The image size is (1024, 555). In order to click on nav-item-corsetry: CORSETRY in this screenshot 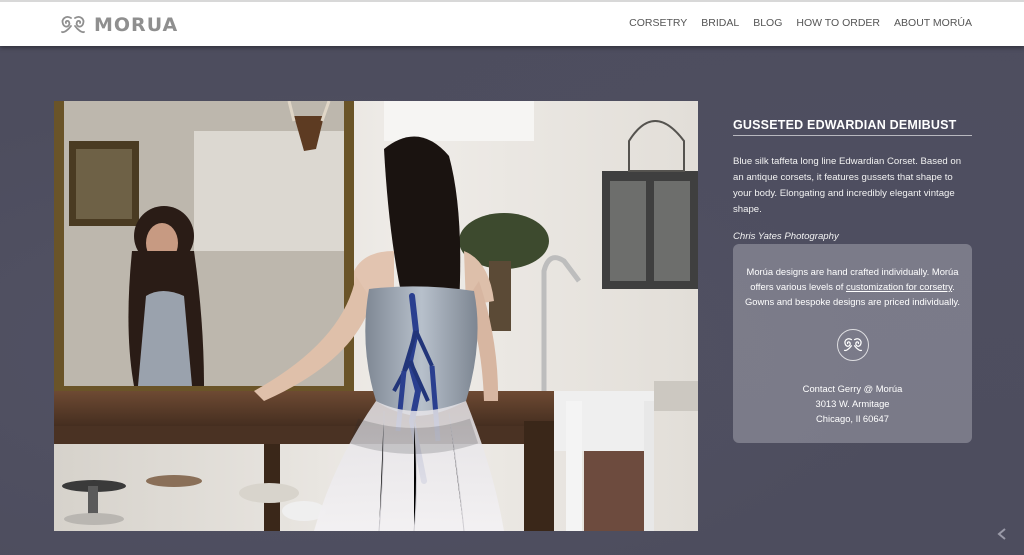, I will do `click(658, 23)`.